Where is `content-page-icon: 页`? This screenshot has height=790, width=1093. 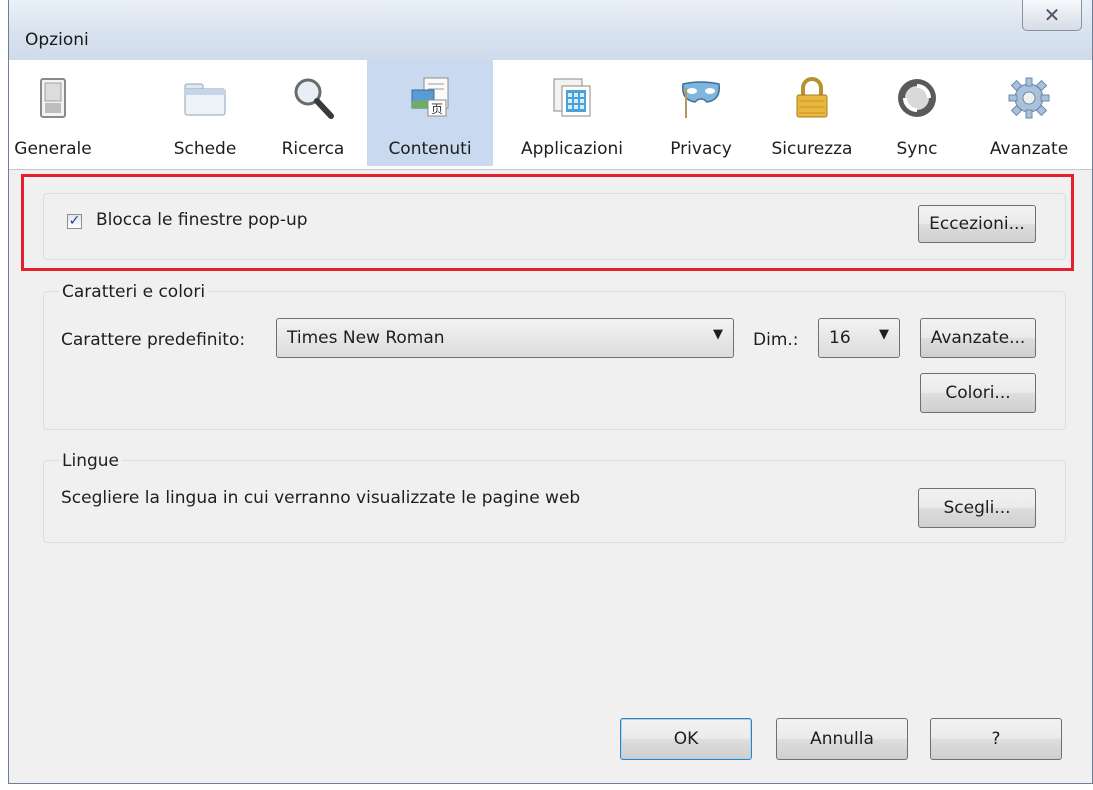
content-page-icon: 页 is located at coordinates (430, 97).